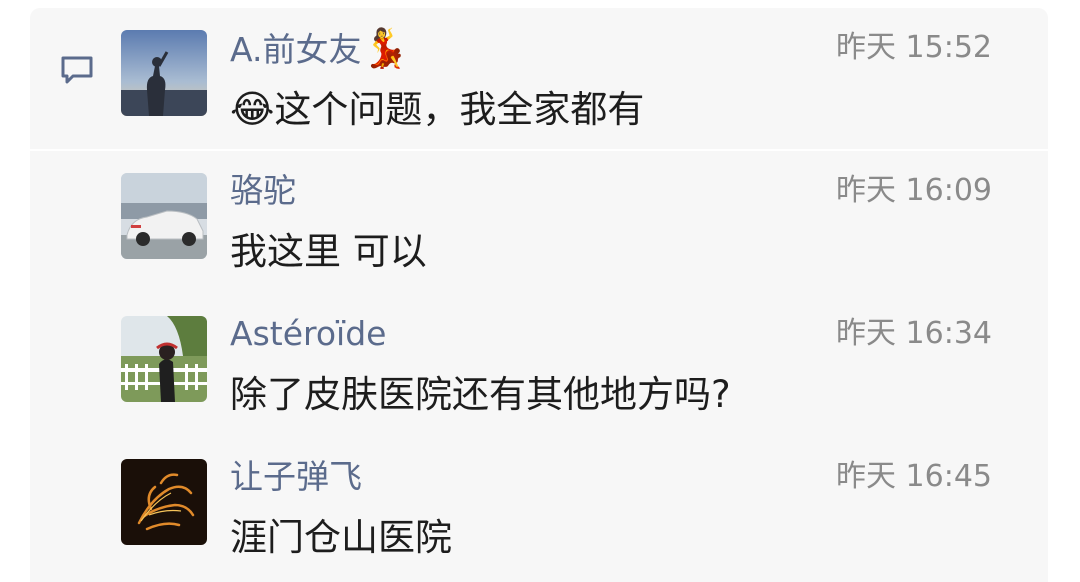 The width and height of the screenshot is (1080, 582). Describe the element at coordinates (295, 49) in the screenshot. I see `commenter-name-text: A.前女友` at that location.